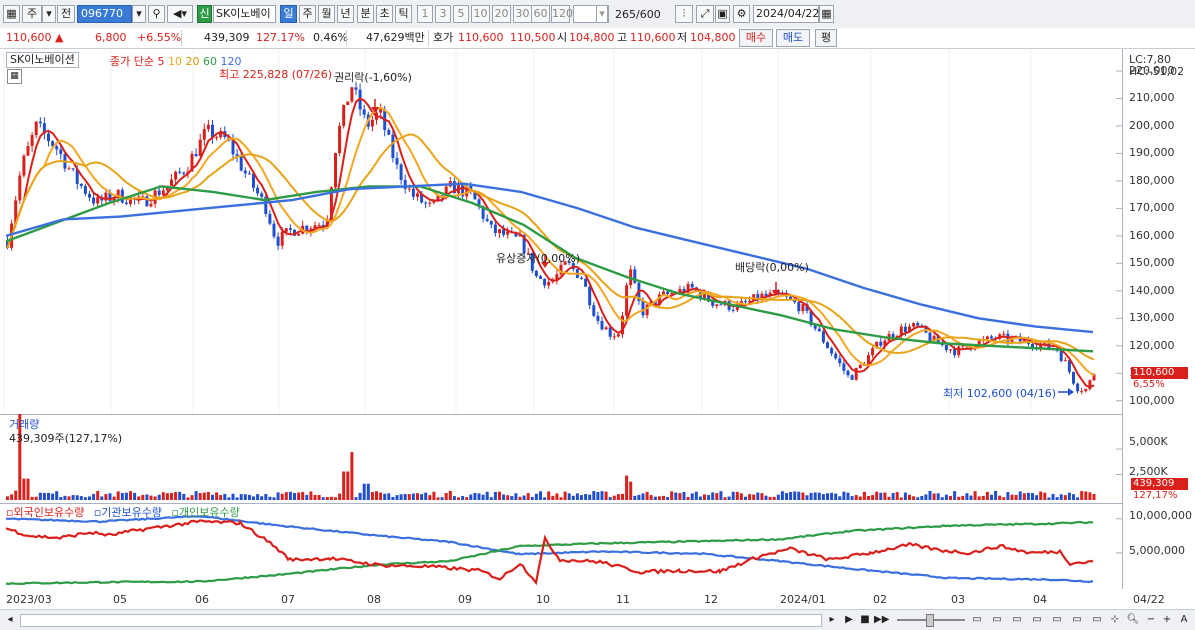 This screenshot has width=1195, height=630. I want to click on layout-icon-2: ▭, so click(997, 620).